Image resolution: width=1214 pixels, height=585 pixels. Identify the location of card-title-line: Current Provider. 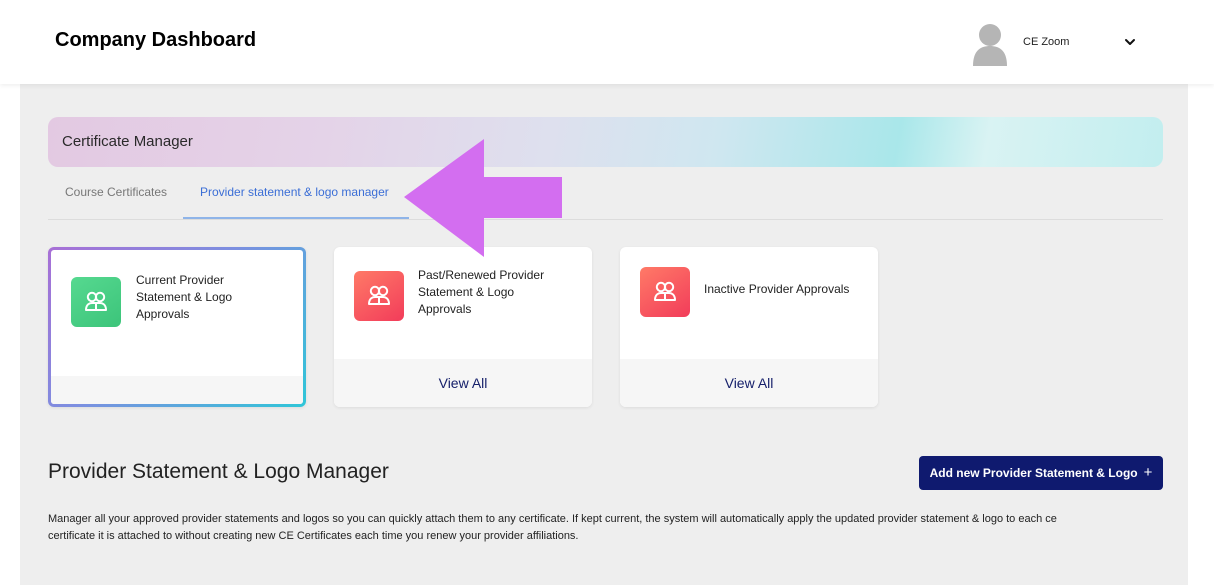
(180, 280).